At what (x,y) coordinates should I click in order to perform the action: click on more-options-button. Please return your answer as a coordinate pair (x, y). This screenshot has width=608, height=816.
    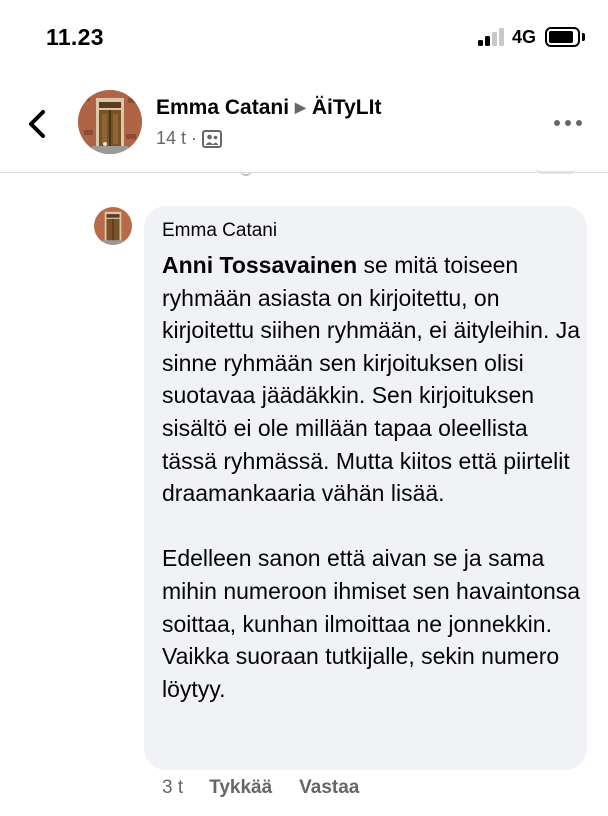
    Looking at the image, I should click on (569, 125).